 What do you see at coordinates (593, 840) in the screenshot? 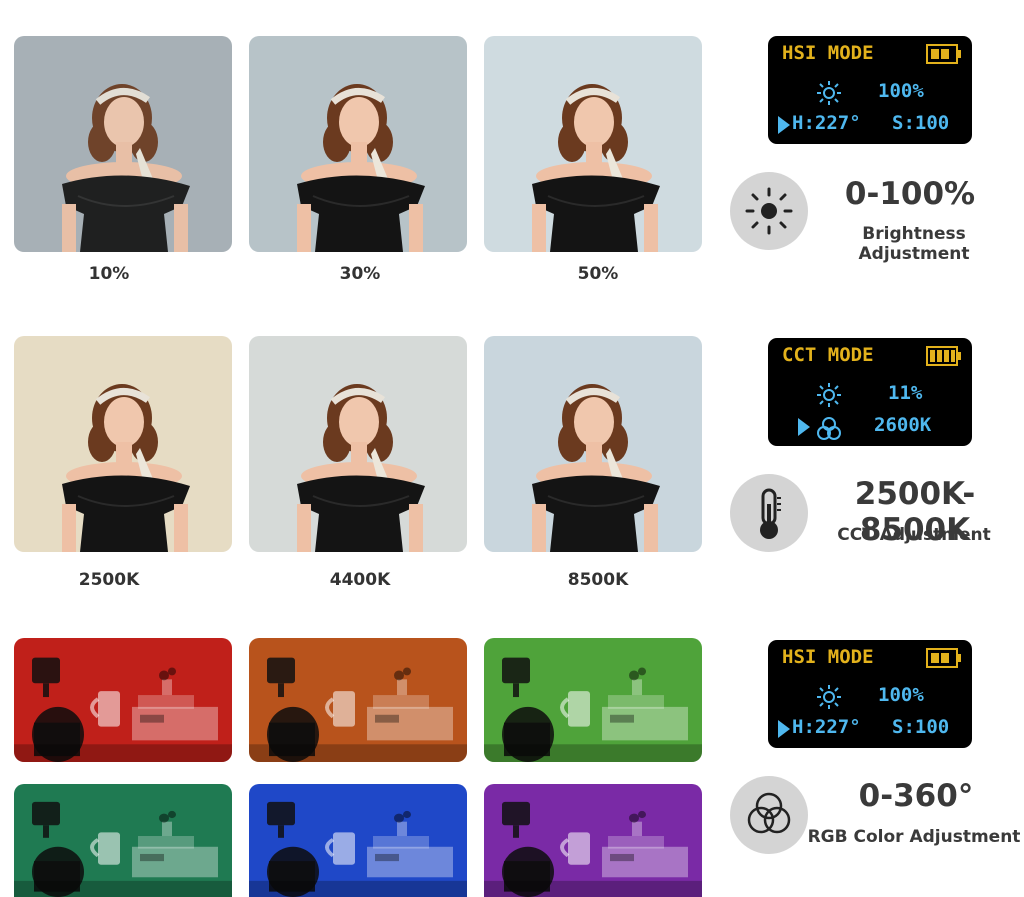
I see `rgb-photo-purple` at bounding box center [593, 840].